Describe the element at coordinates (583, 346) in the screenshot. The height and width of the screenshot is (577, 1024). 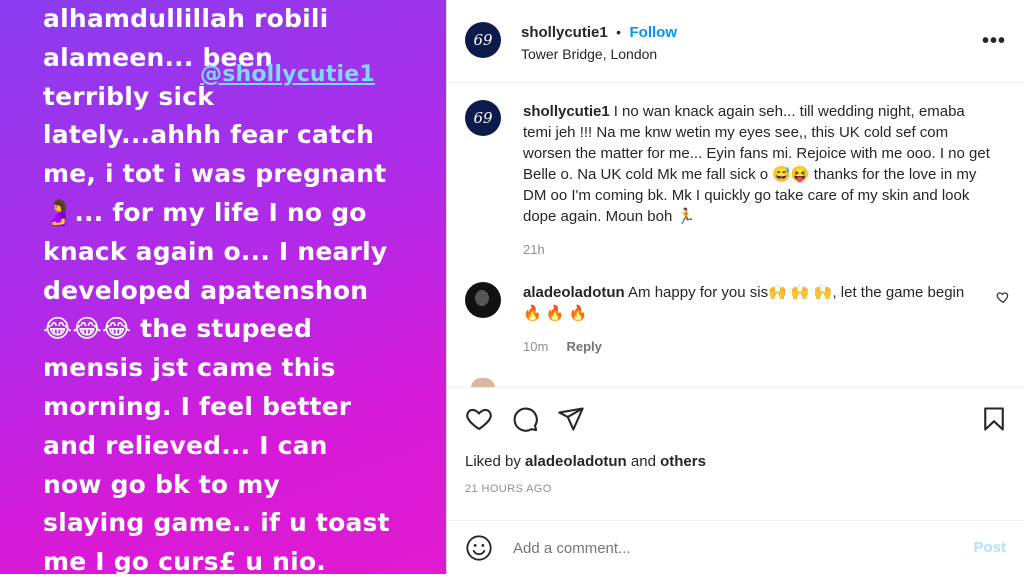
I see `reply-button: Reply` at that location.